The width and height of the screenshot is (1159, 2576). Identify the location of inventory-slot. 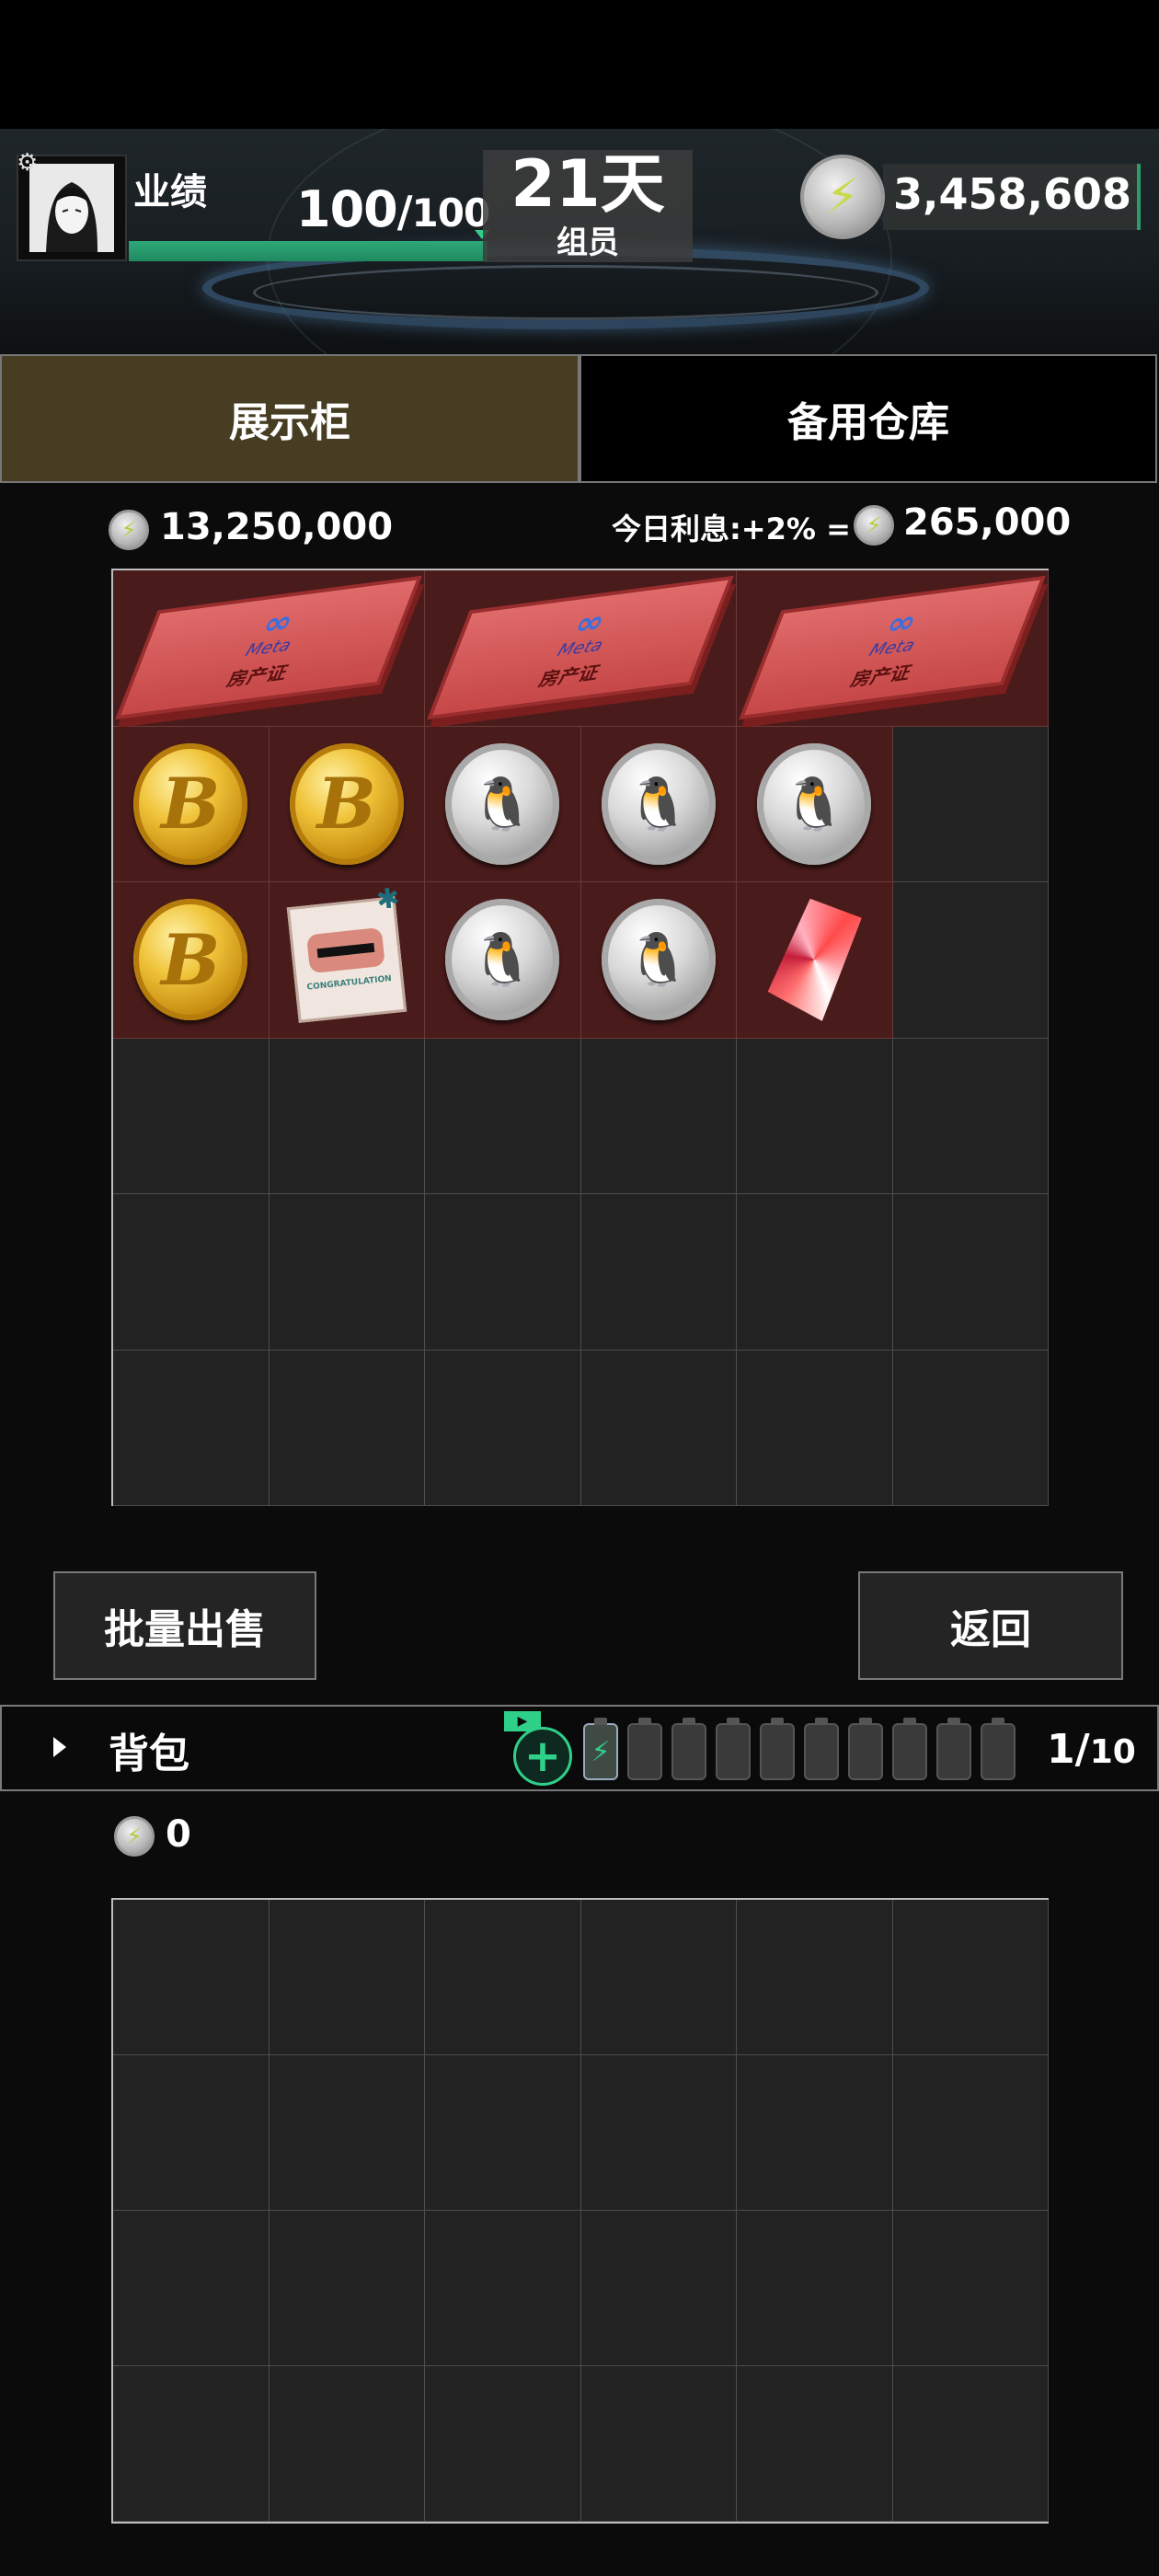
(815, 960).